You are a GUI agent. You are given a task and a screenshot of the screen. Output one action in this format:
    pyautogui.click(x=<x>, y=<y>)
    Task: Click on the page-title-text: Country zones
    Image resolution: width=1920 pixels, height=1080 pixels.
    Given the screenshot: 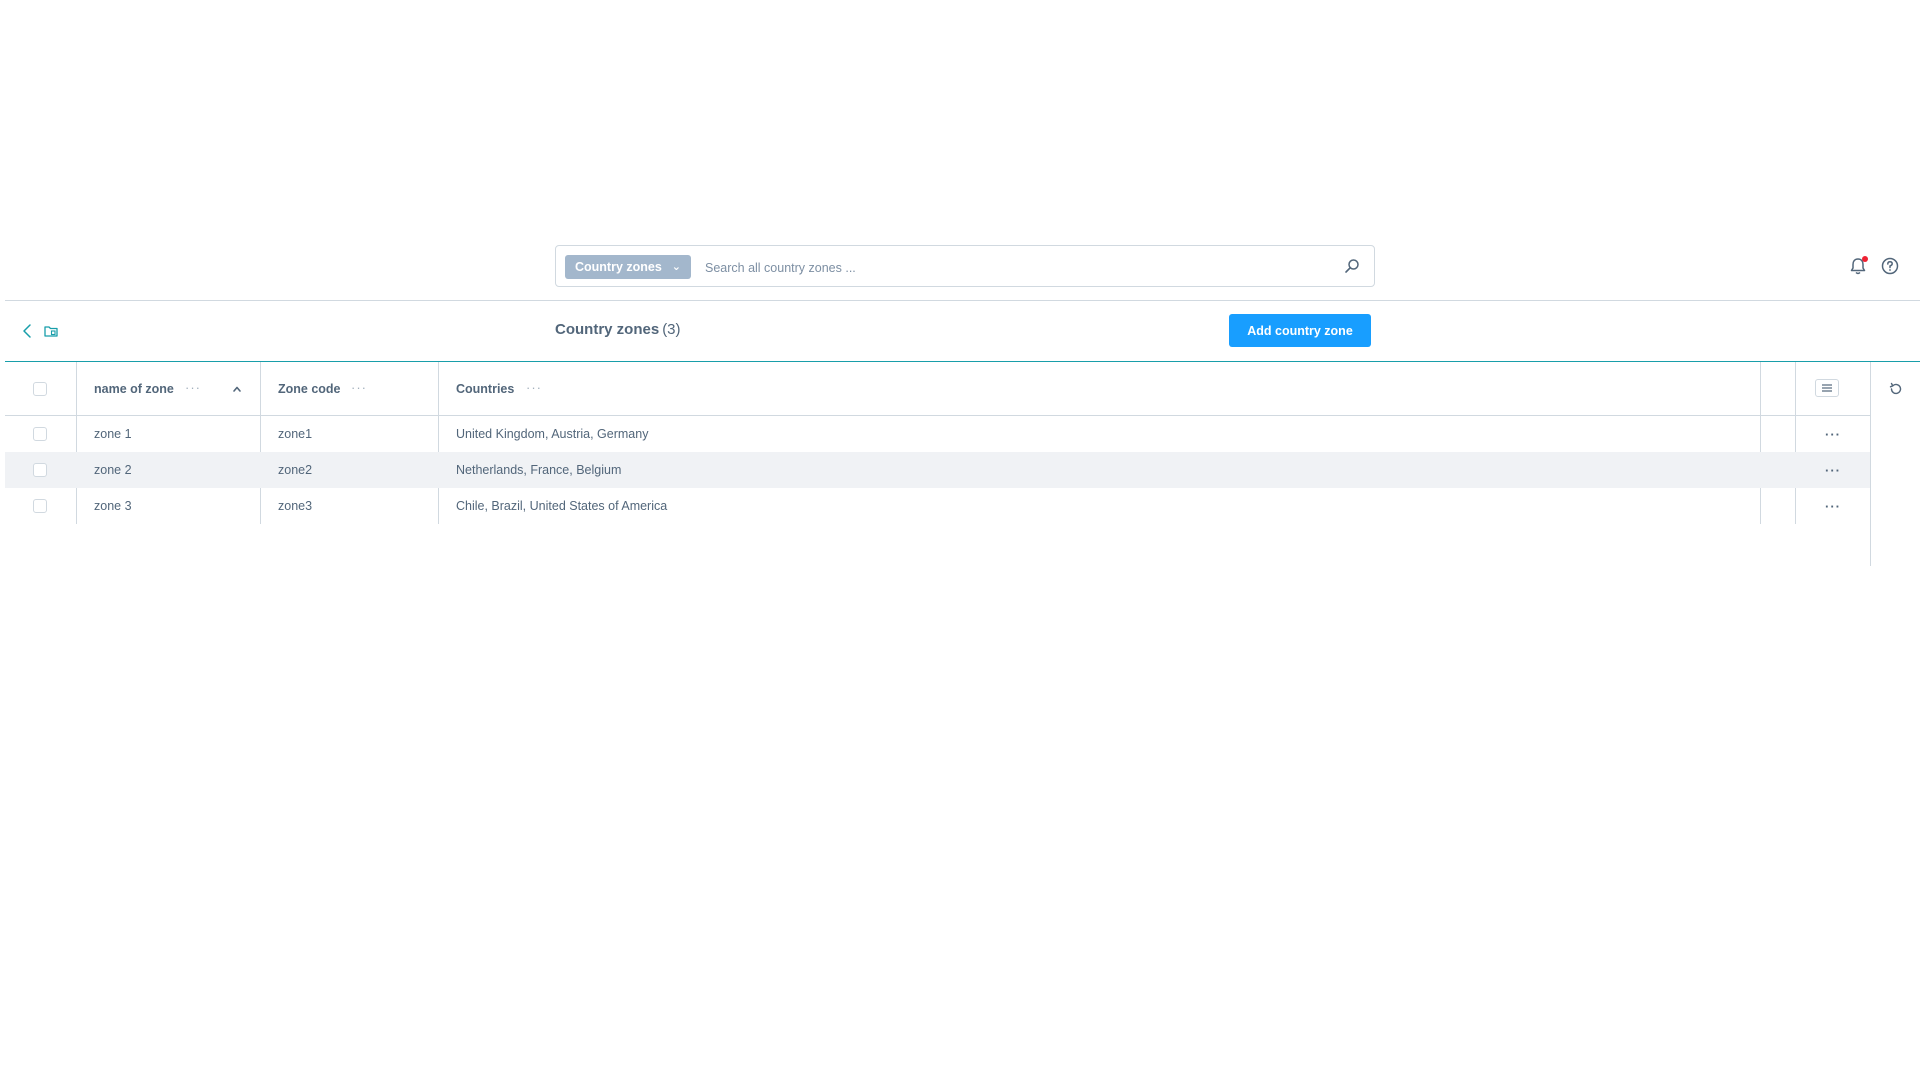 What is the action you would take?
    pyautogui.click(x=607, y=329)
    